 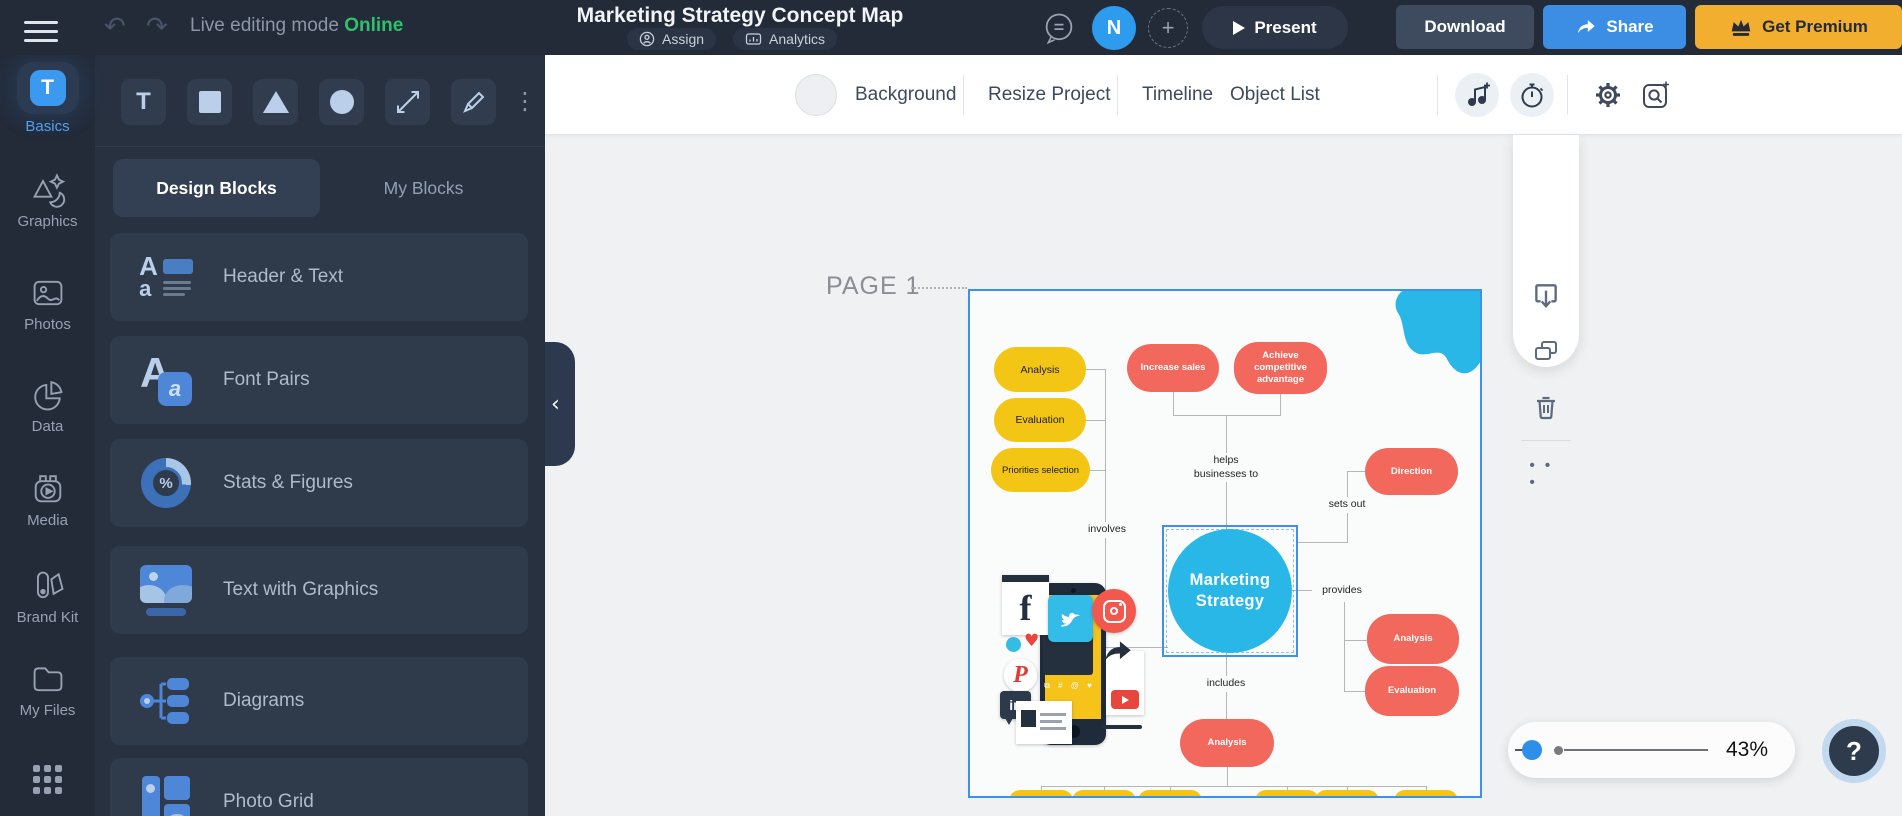 I want to click on resize-project-button: Resize Project, so click(x=1049, y=95).